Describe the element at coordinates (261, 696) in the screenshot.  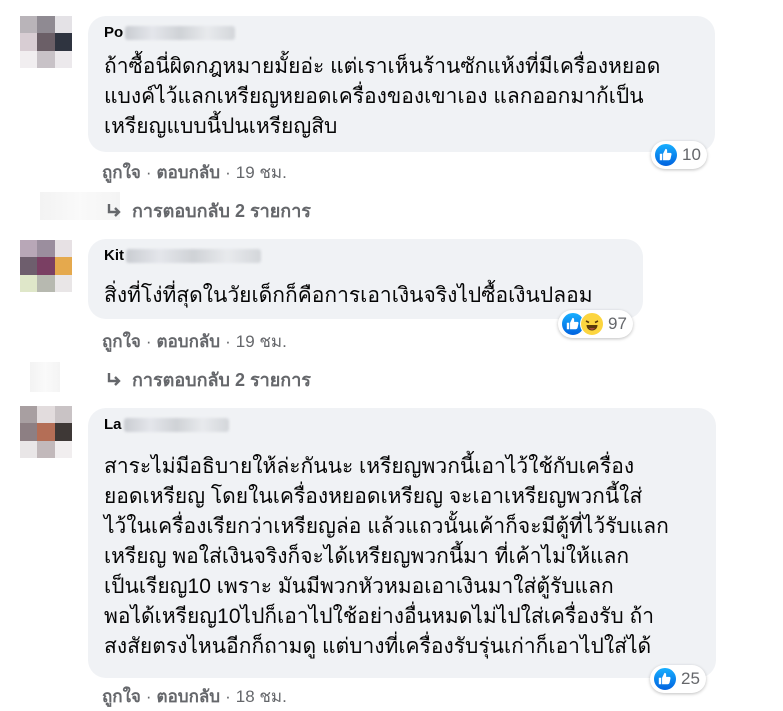
I see `comment-time: 18 ชม.` at that location.